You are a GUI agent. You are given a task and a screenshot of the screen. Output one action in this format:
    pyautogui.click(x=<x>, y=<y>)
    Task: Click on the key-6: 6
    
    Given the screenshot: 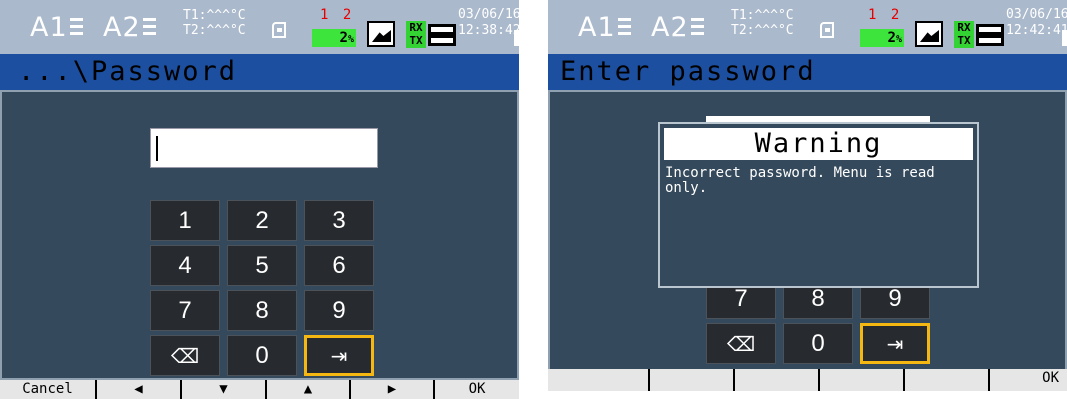 What is the action you would take?
    pyautogui.click(x=339, y=265)
    